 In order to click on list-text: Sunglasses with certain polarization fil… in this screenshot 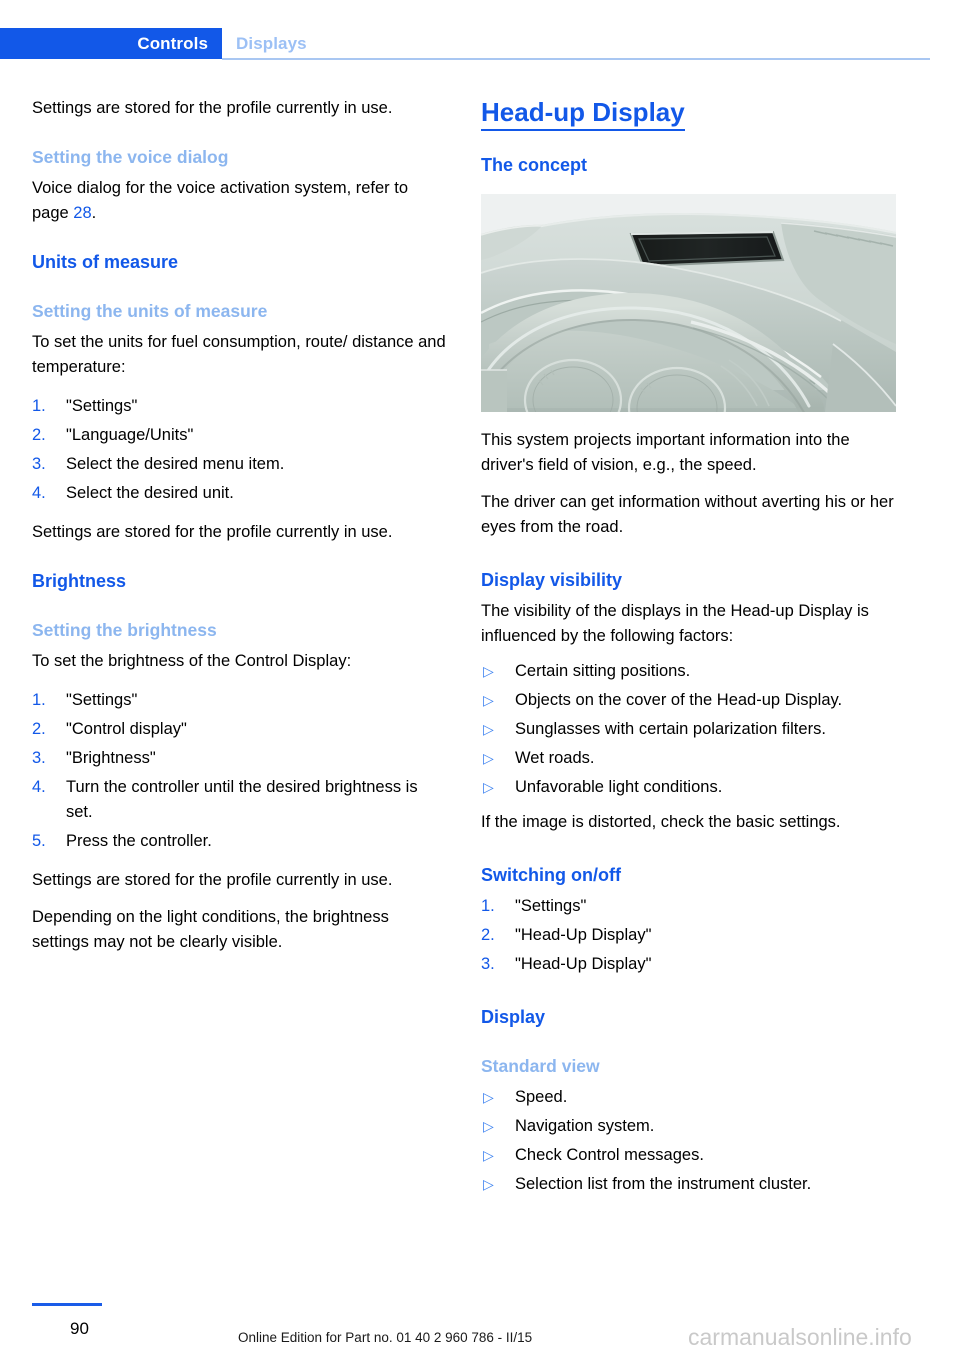, I will do `click(670, 729)`.